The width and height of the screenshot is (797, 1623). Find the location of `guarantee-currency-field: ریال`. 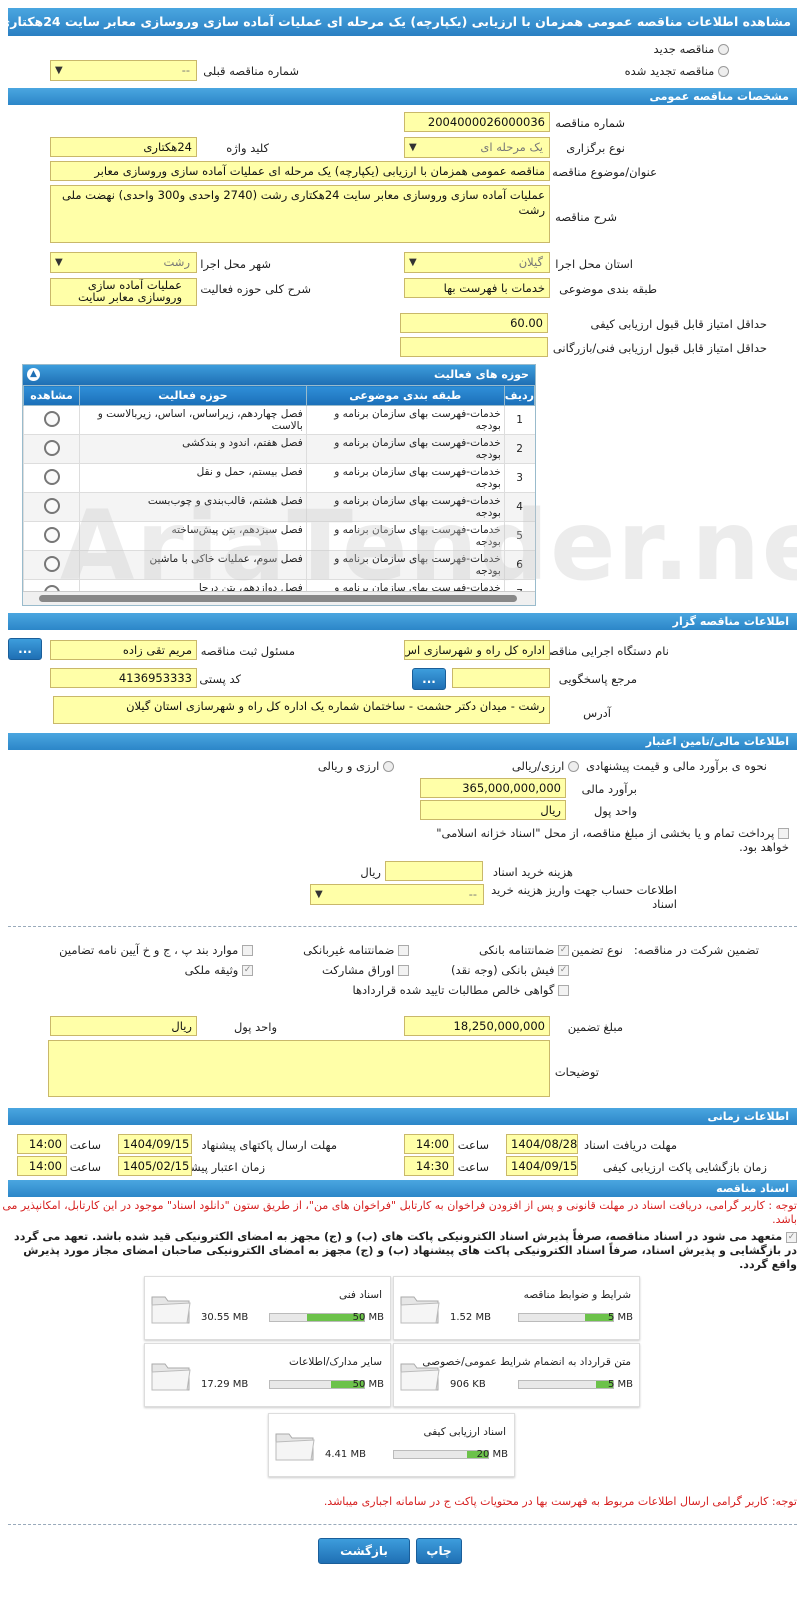

guarantee-currency-field: ریال is located at coordinates (123, 1026).